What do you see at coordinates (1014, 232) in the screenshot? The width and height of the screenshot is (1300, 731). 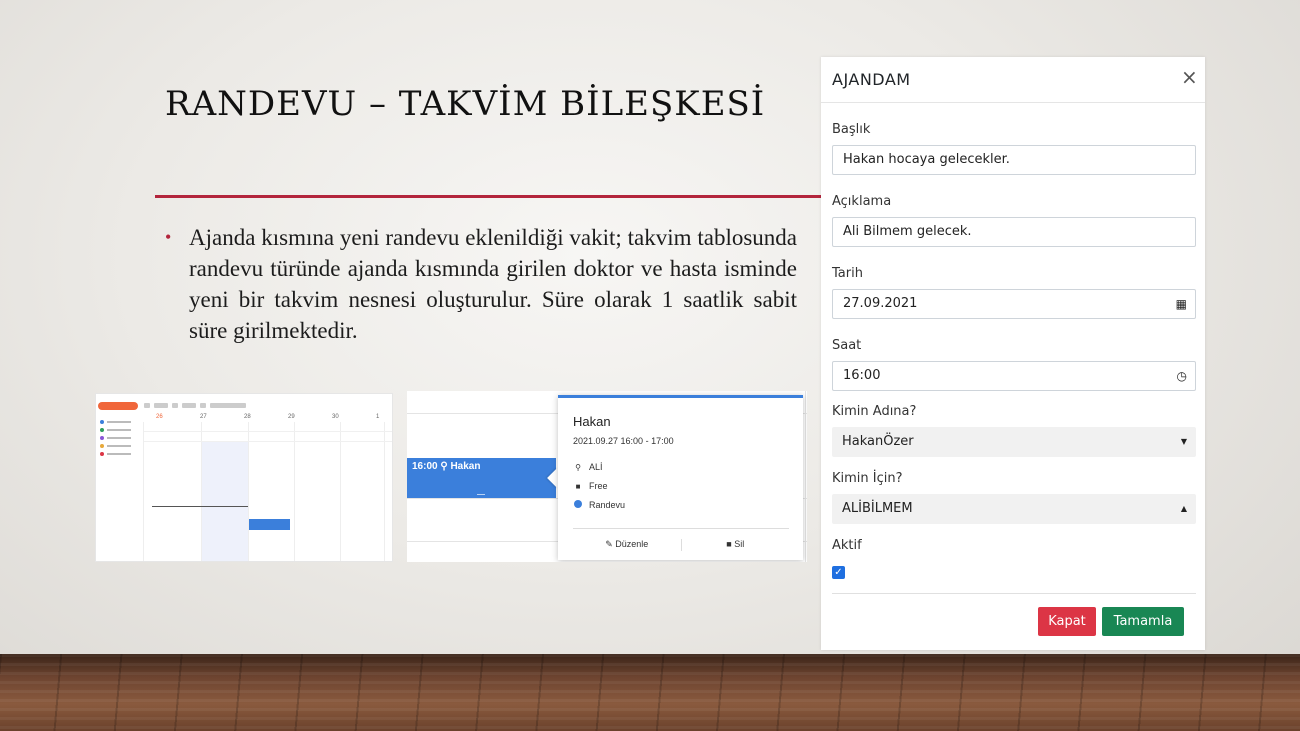 I see `aciklama-input: Ali Bilmem gelecek.` at bounding box center [1014, 232].